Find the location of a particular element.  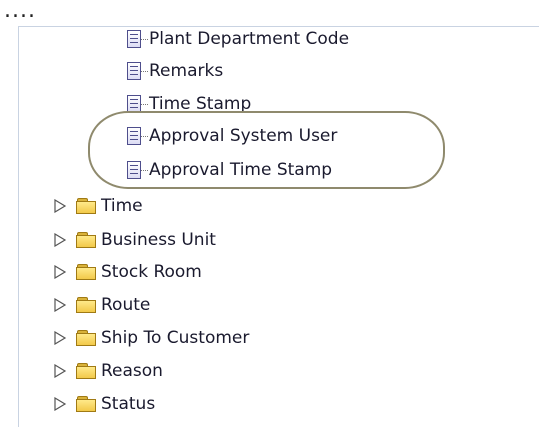

tree-item-time-stamp: Time Stamp is located at coordinates (188, 104).